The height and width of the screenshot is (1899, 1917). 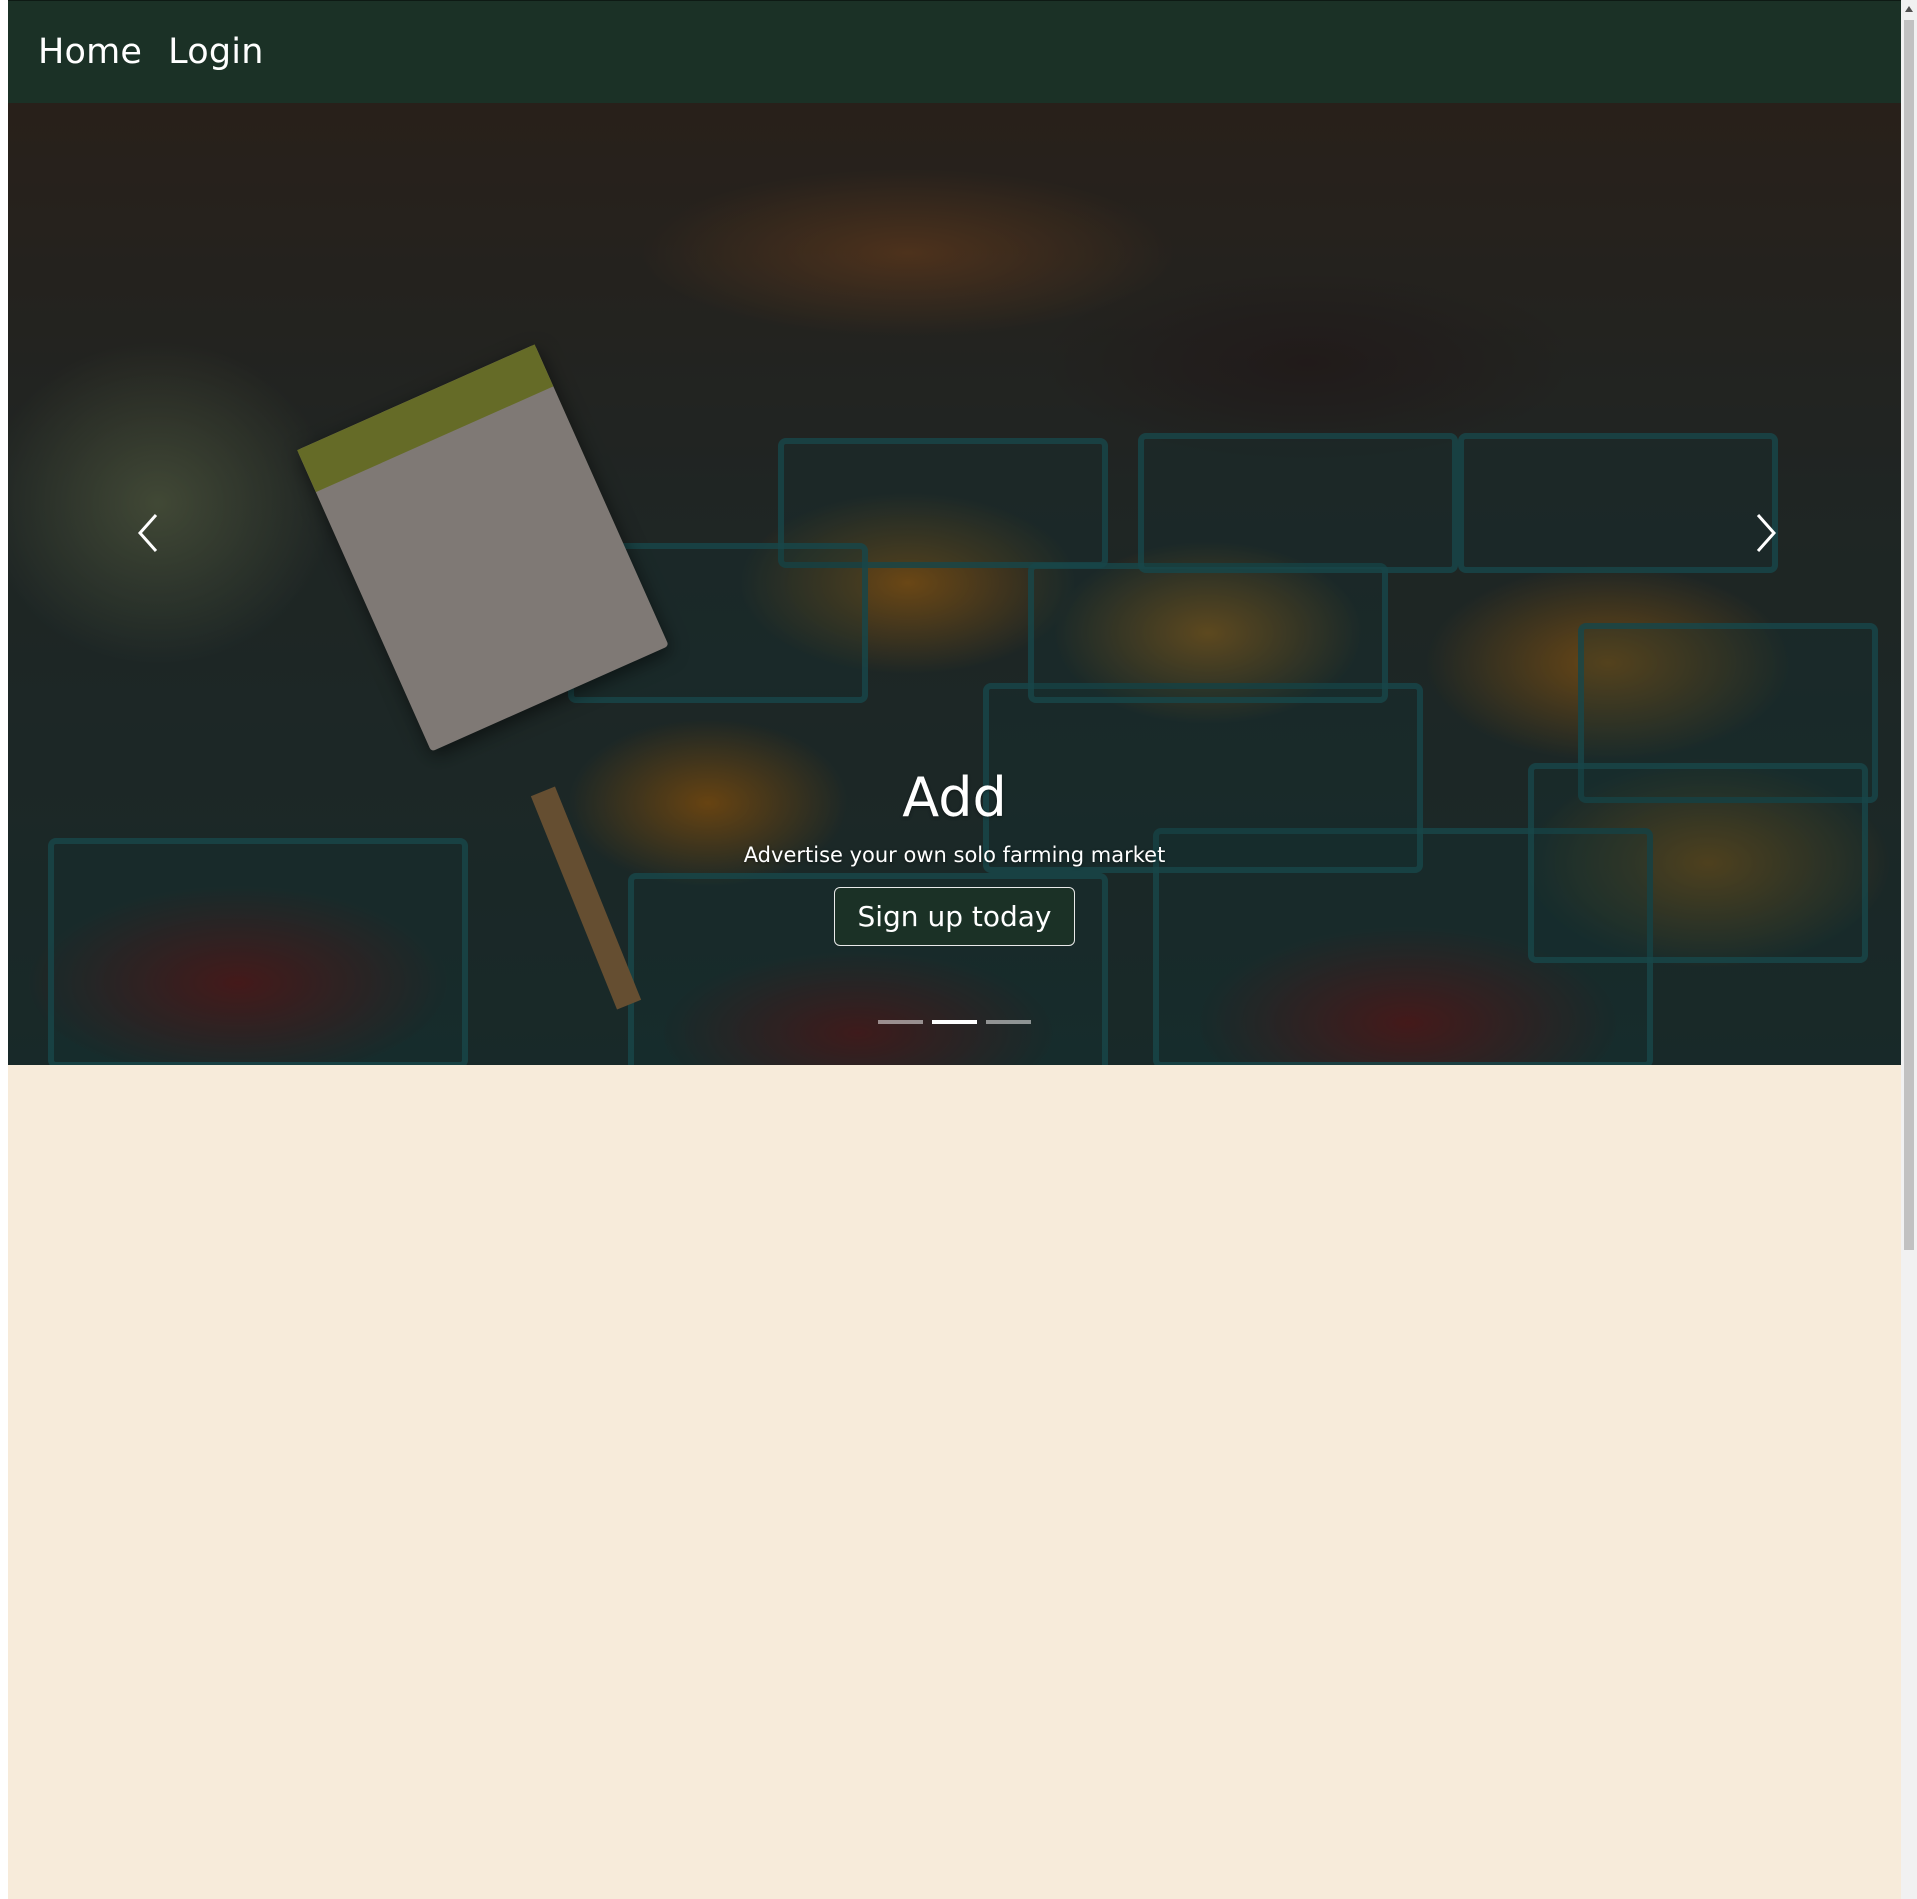 What do you see at coordinates (215, 52) in the screenshot?
I see `nav-login-link: Login` at bounding box center [215, 52].